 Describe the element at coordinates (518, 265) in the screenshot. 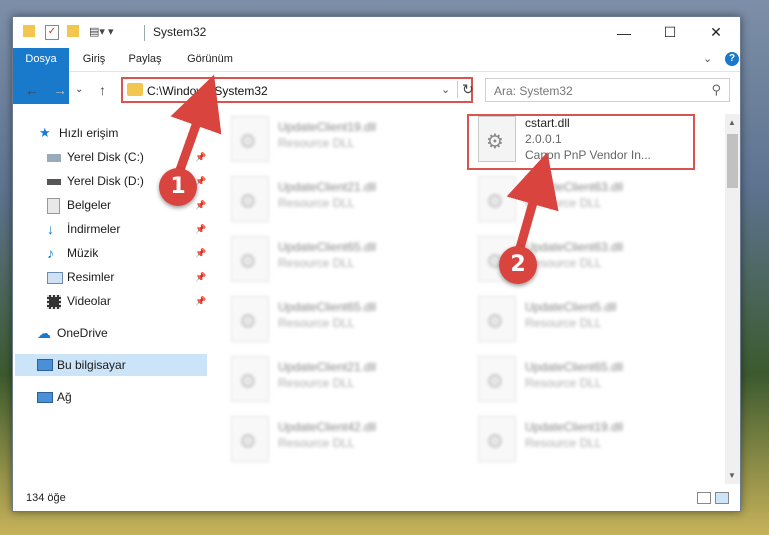

I see `step-2-callout: 2` at that location.